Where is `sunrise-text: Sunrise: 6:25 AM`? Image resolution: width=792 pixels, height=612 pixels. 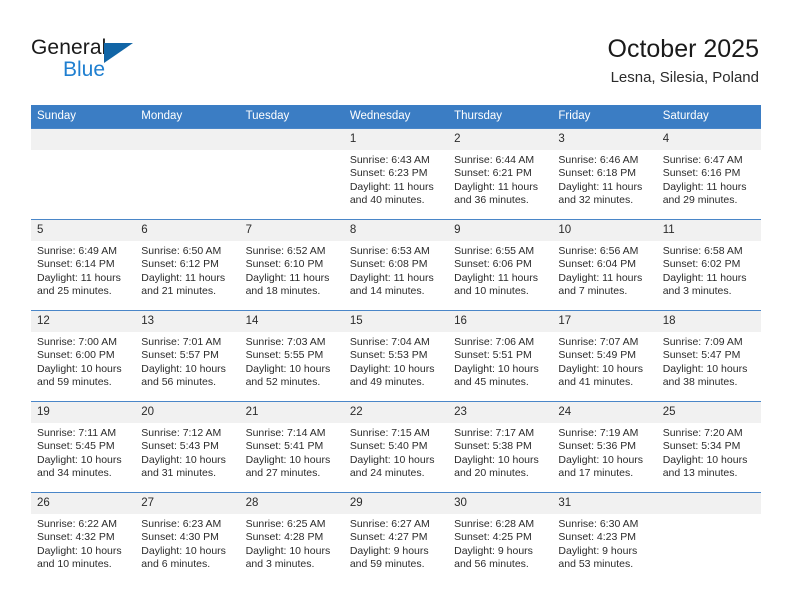
sunrise-text: Sunrise: 6:25 AM is located at coordinates (285, 524).